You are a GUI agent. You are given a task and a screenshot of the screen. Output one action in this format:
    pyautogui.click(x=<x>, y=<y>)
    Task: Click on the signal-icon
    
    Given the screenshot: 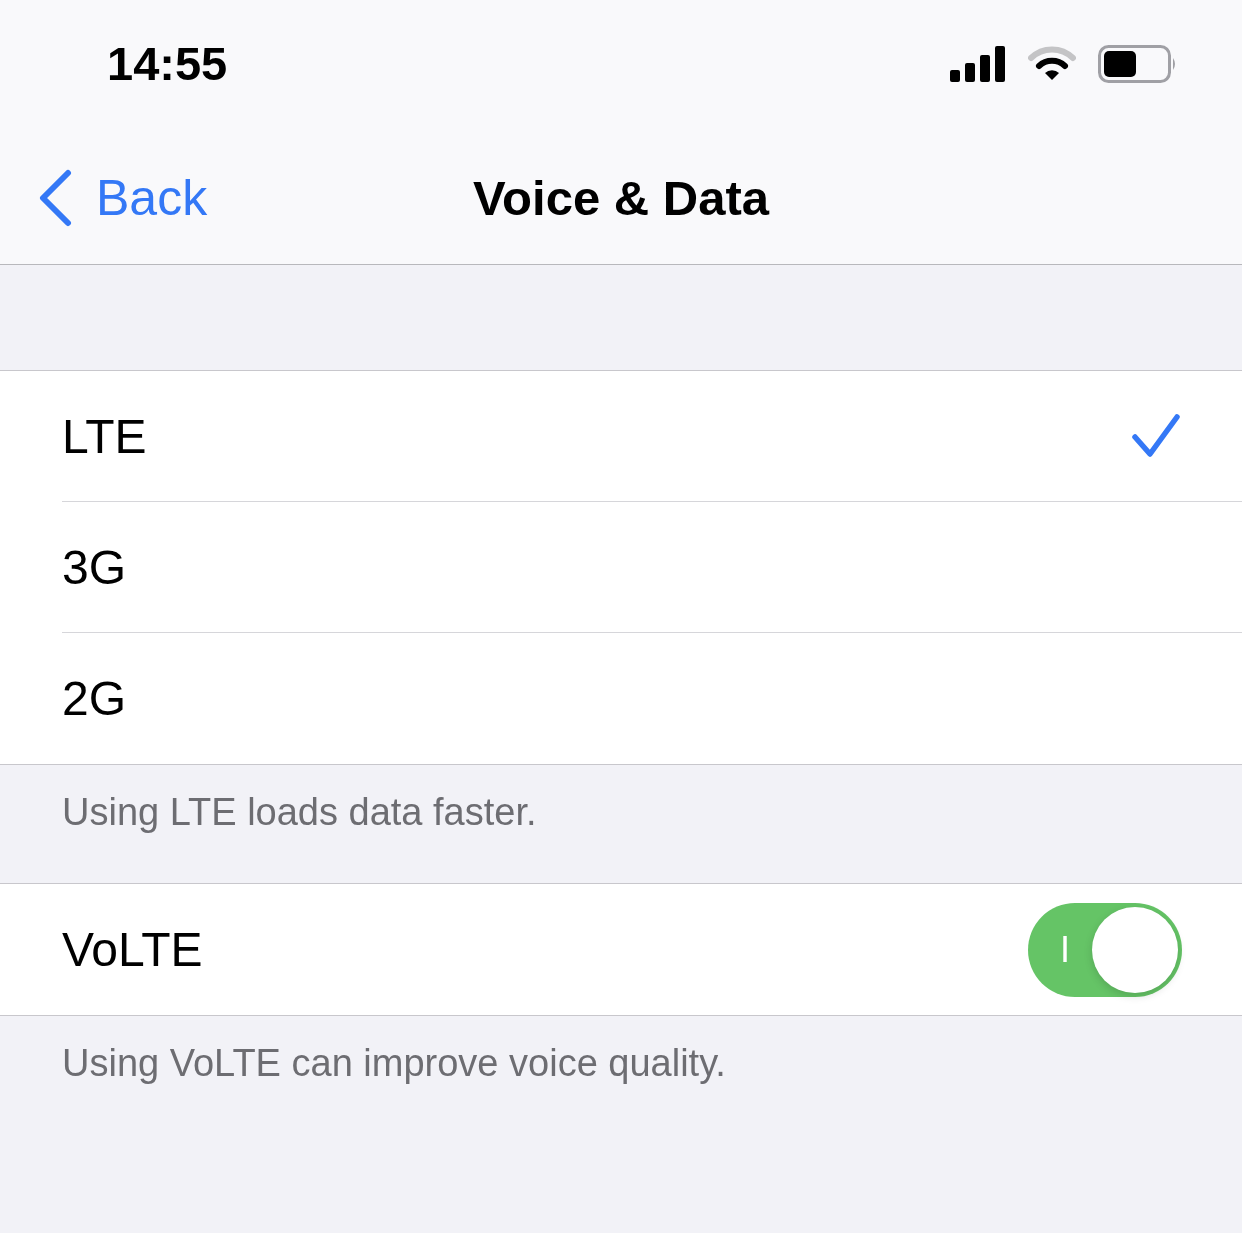 What is the action you would take?
    pyautogui.click(x=978, y=64)
    